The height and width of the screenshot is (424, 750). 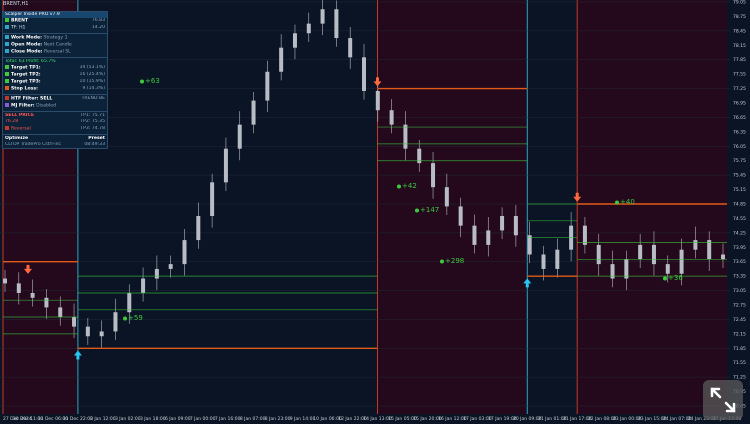 I want to click on price-tick-label: 74.85, so click(x=739, y=205).